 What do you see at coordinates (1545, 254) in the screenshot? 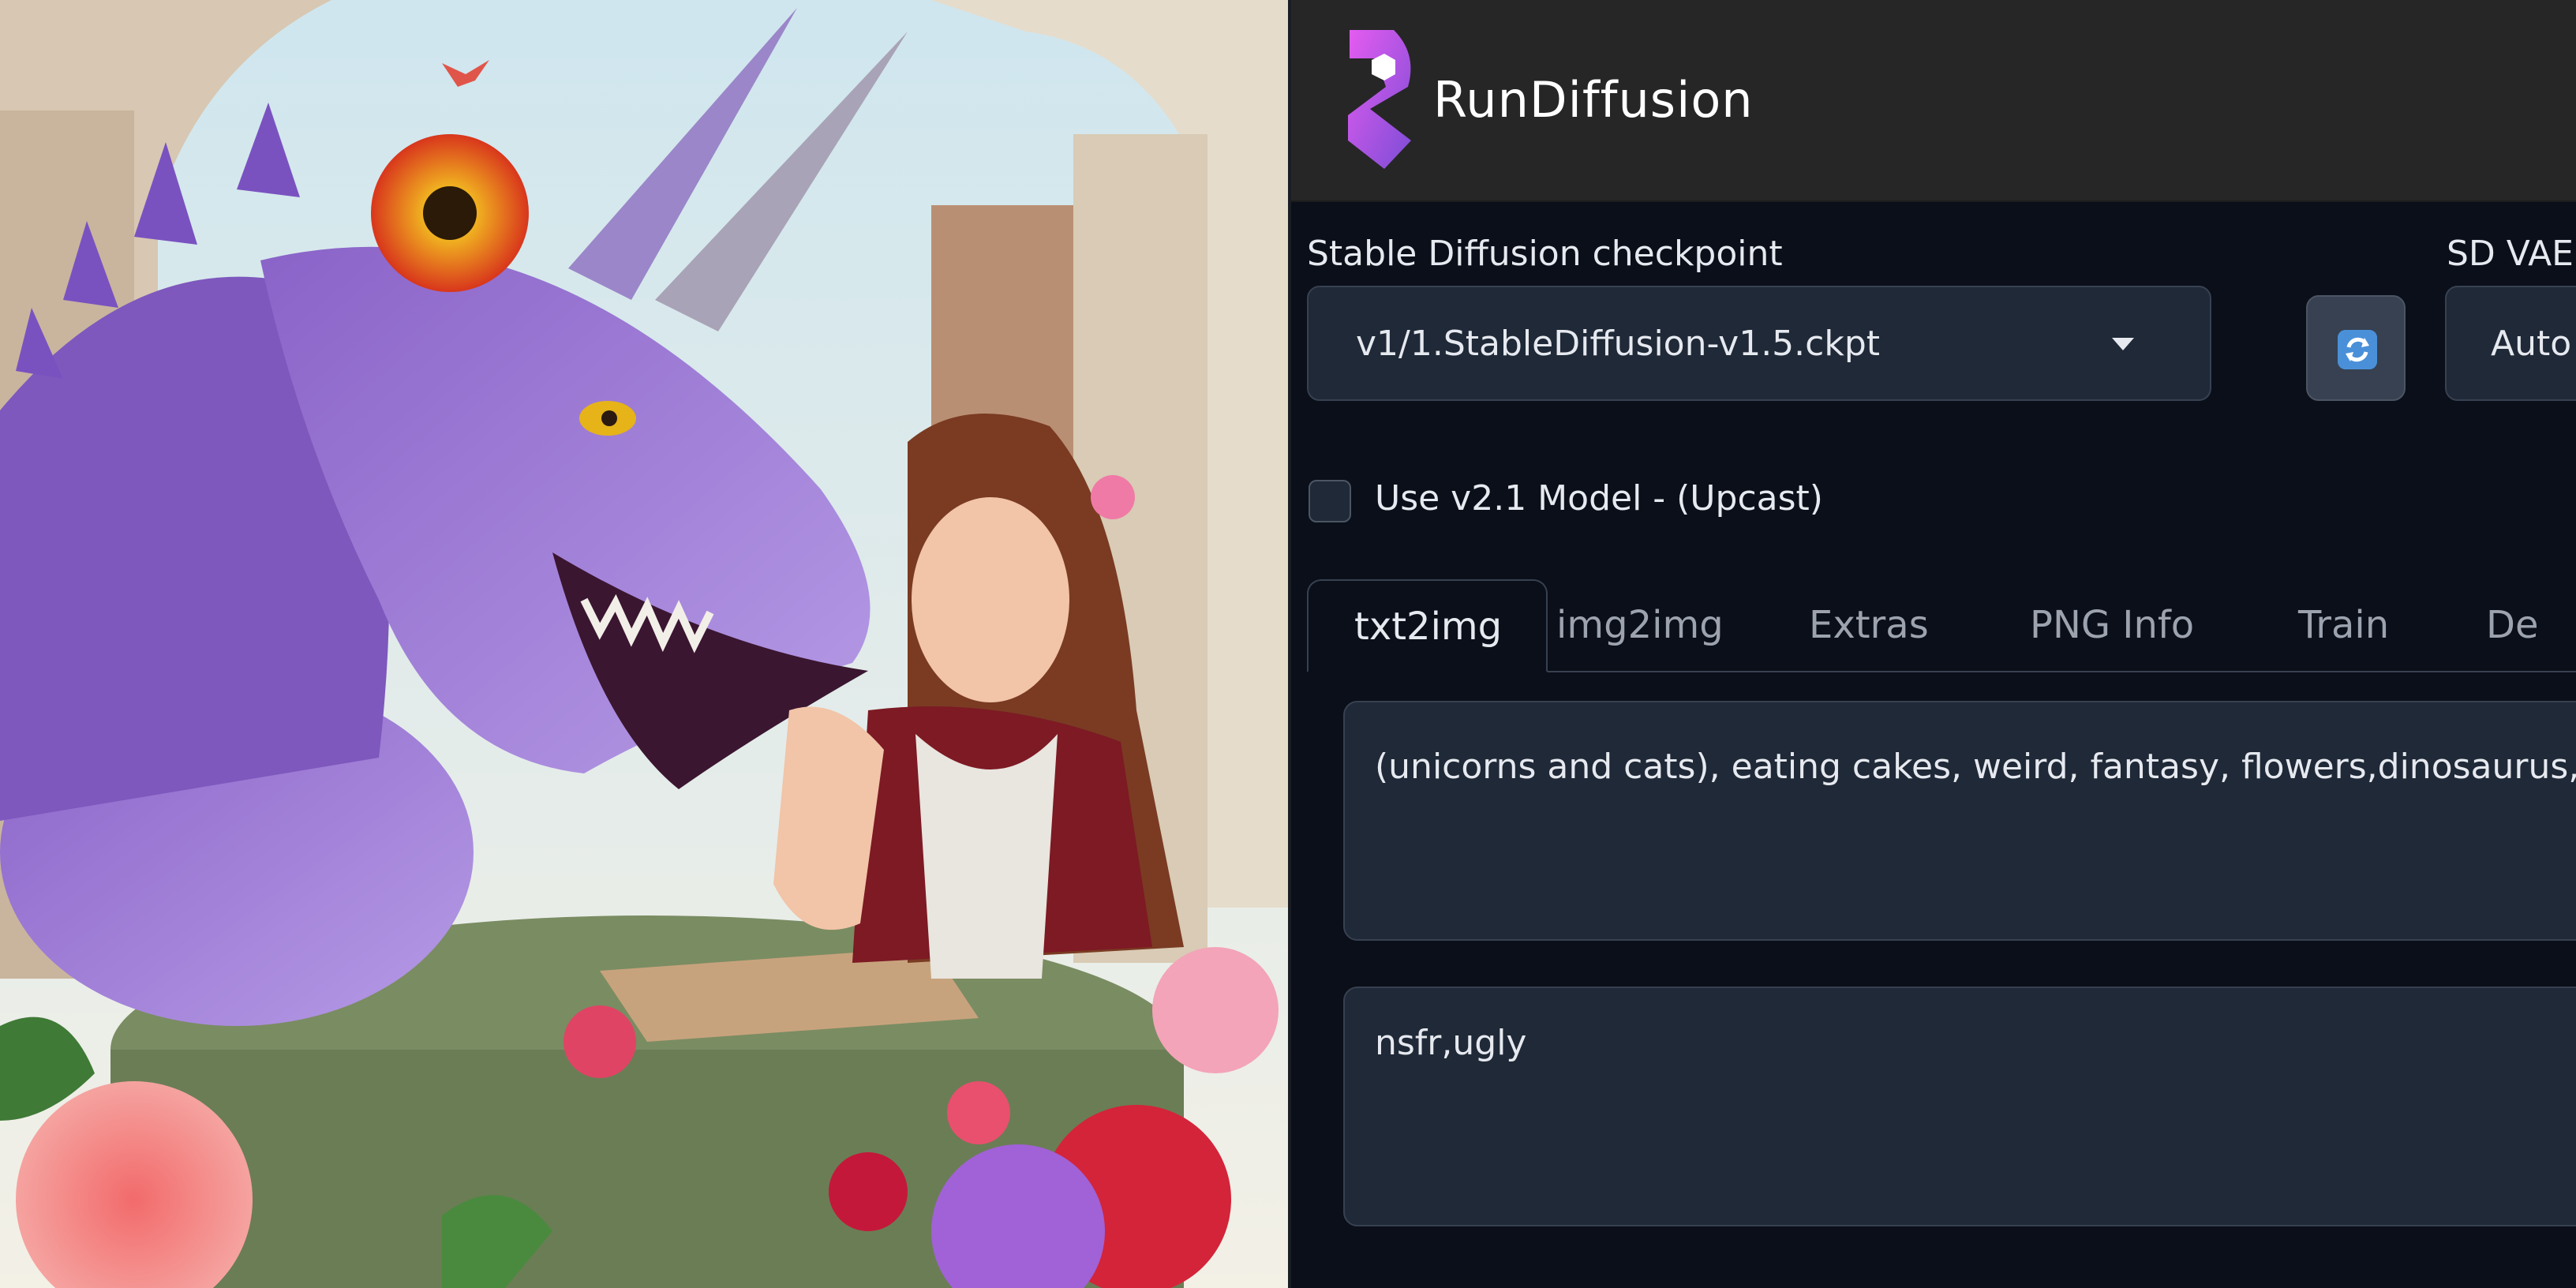
I see `checkpoint-label: Stable Diffusion checkpoint` at bounding box center [1545, 254].